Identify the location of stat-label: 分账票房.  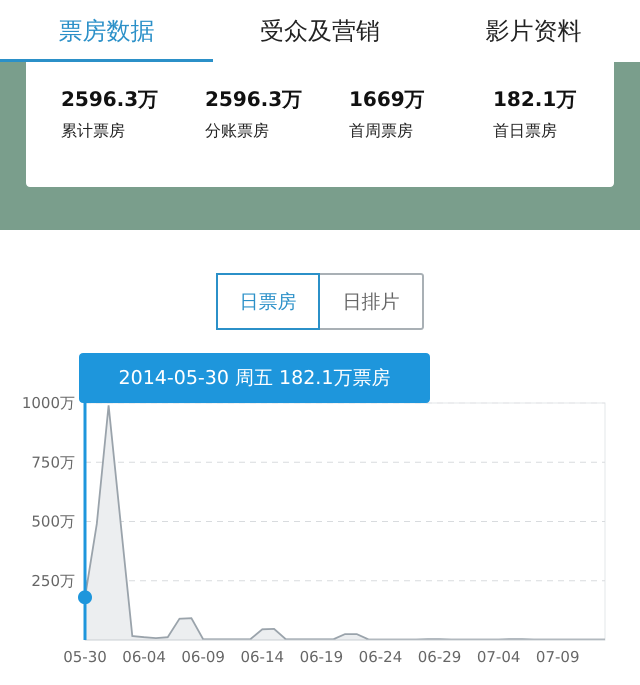
(237, 131).